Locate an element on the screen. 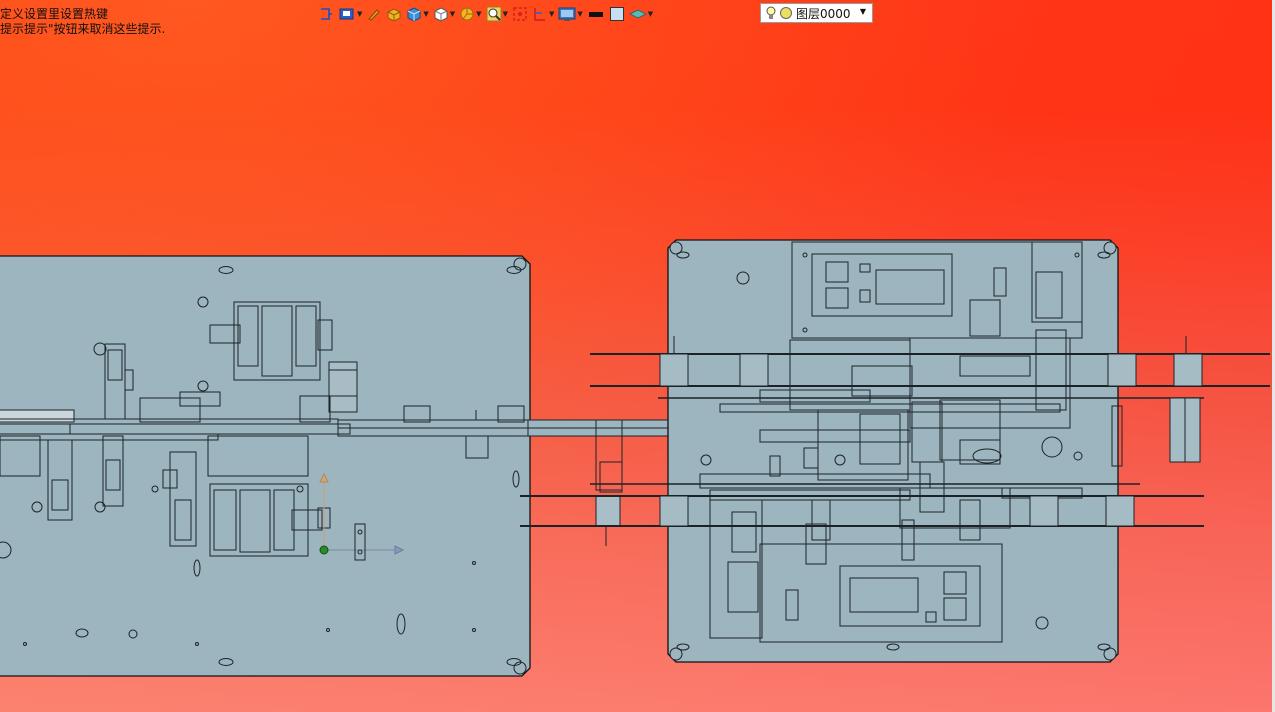 The width and height of the screenshot is (1275, 712). box-blue-button: ▼ is located at coordinates (417, 14).